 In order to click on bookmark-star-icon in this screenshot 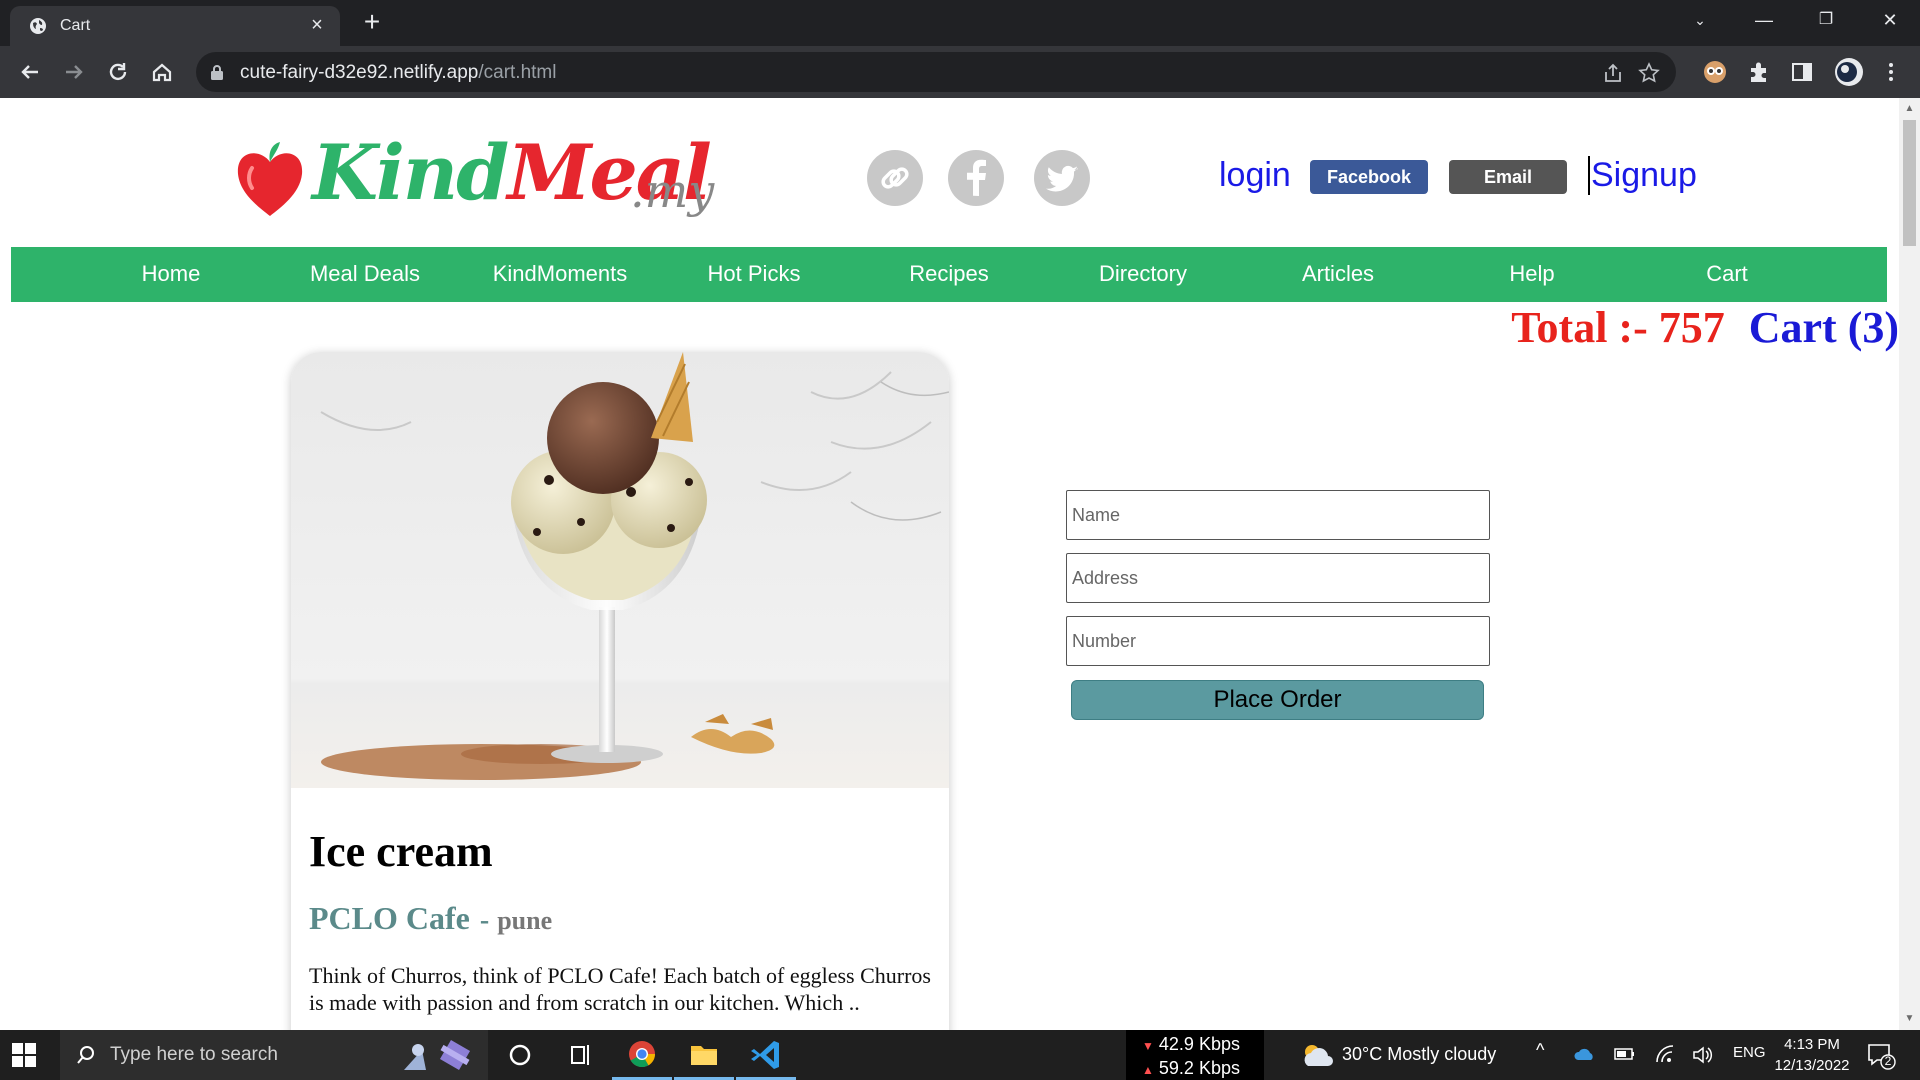, I will do `click(1649, 73)`.